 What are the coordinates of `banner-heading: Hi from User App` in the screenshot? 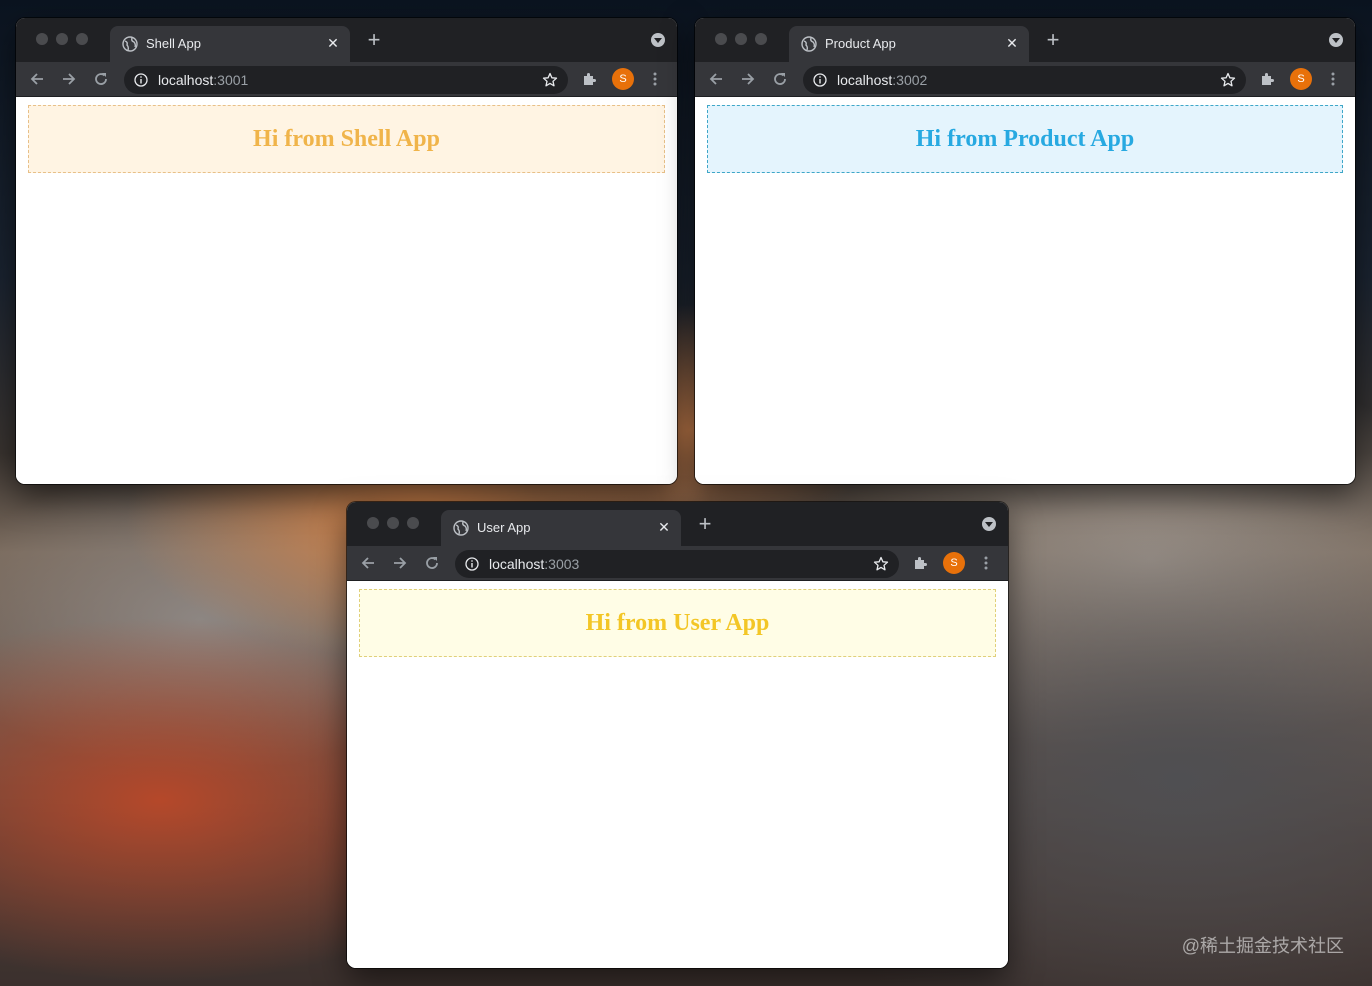 It's located at (677, 622).